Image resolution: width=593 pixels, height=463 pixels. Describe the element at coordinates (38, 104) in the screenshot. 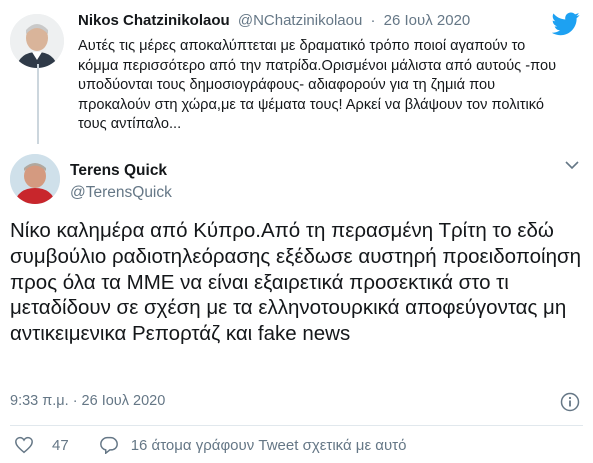

I see `thread-connector-line` at that location.